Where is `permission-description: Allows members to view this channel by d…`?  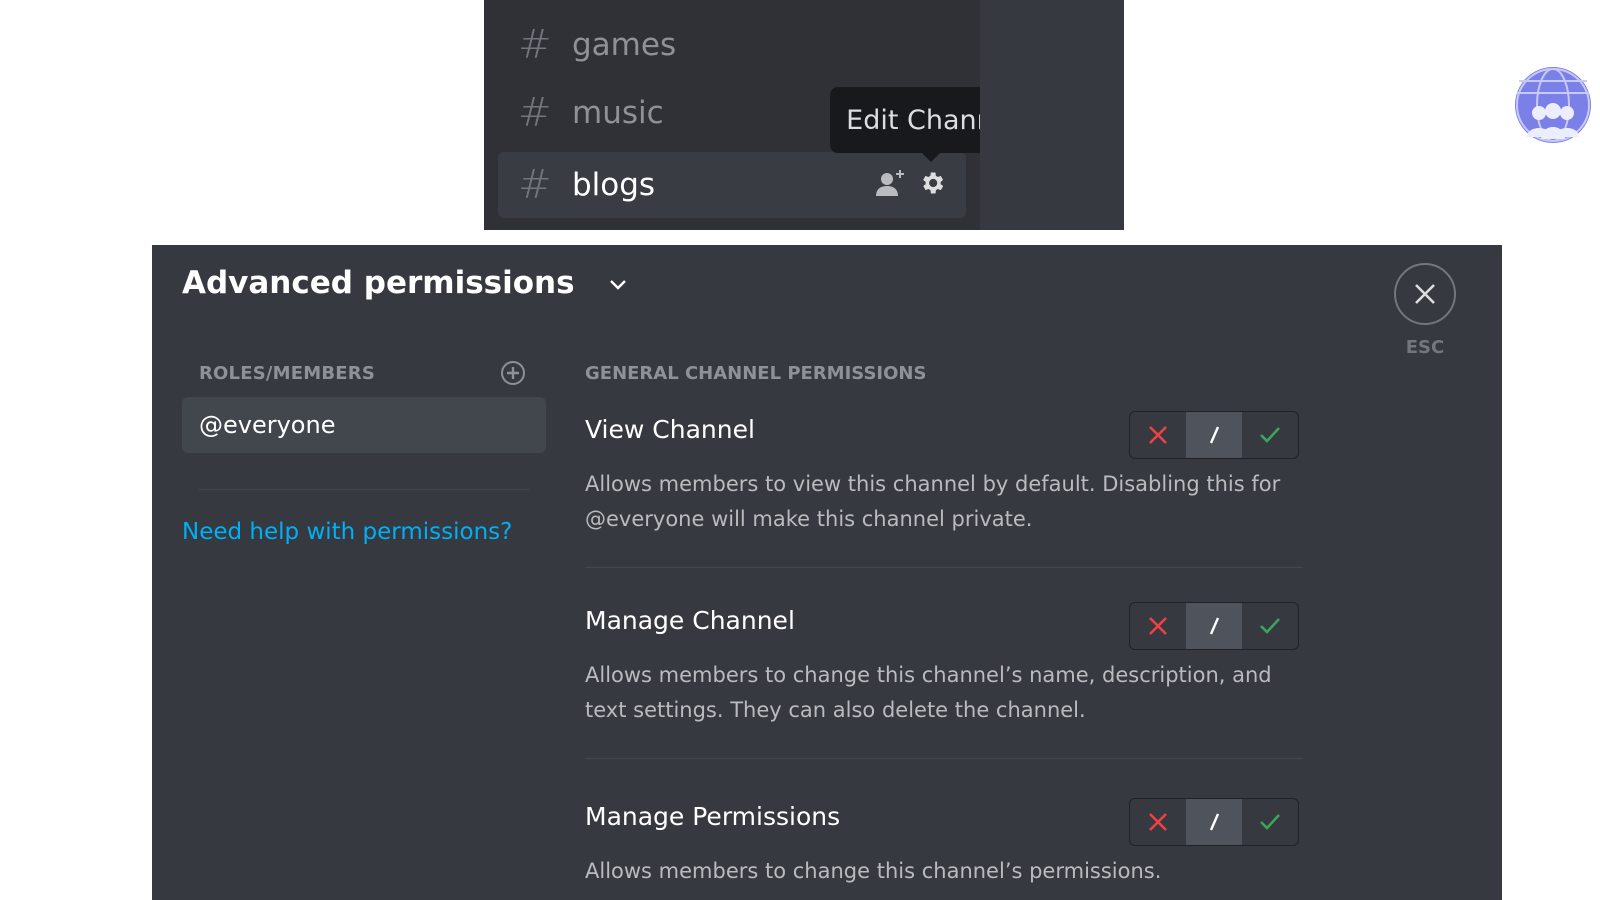 permission-description: Allows members to view this channel by d… is located at coordinates (933, 501).